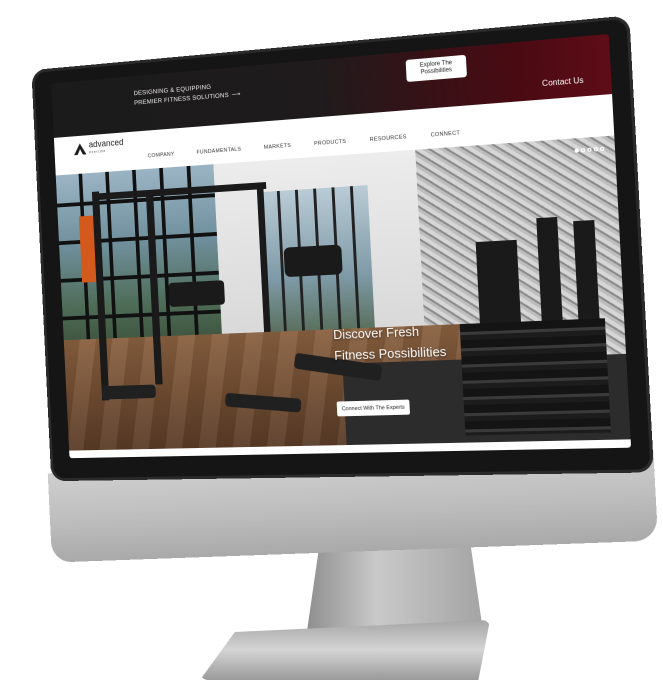  Describe the element at coordinates (436, 68) in the screenshot. I see `explore-button: Explore The Possibilities` at that location.